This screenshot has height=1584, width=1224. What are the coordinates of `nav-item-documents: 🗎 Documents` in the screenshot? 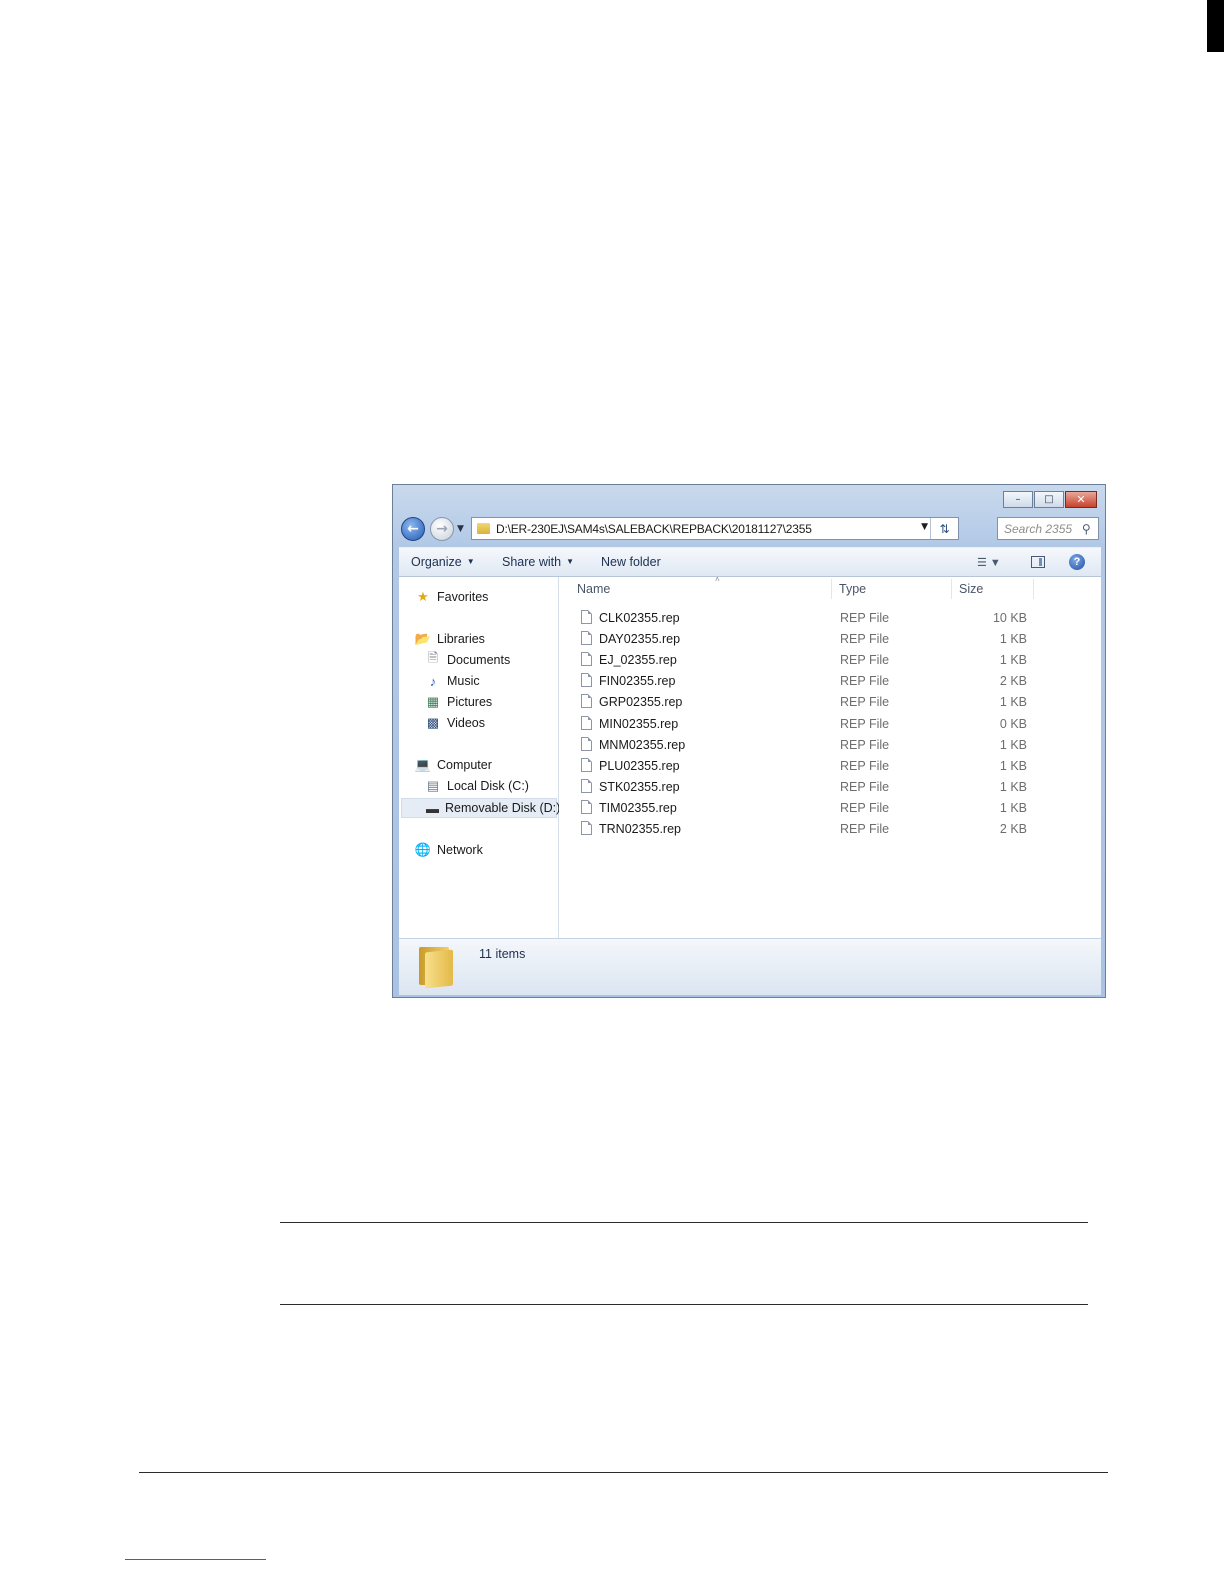 It's located at (467, 660).